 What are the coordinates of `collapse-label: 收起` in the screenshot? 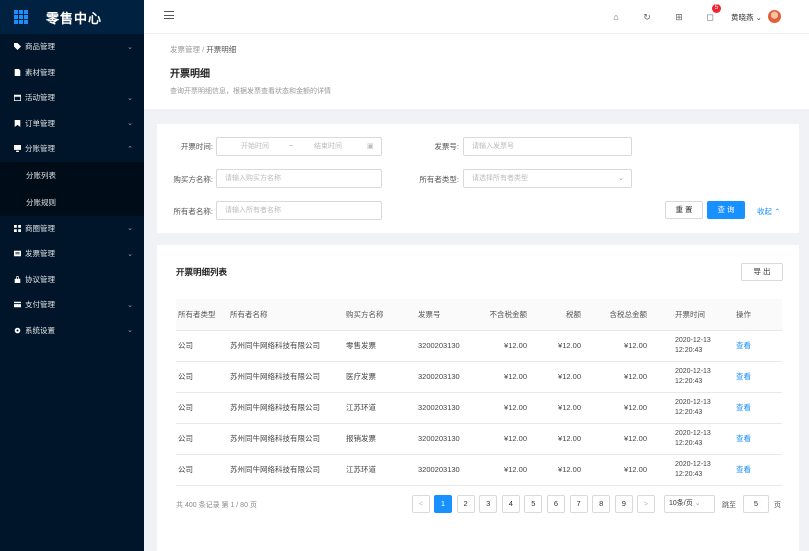 It's located at (764, 211).